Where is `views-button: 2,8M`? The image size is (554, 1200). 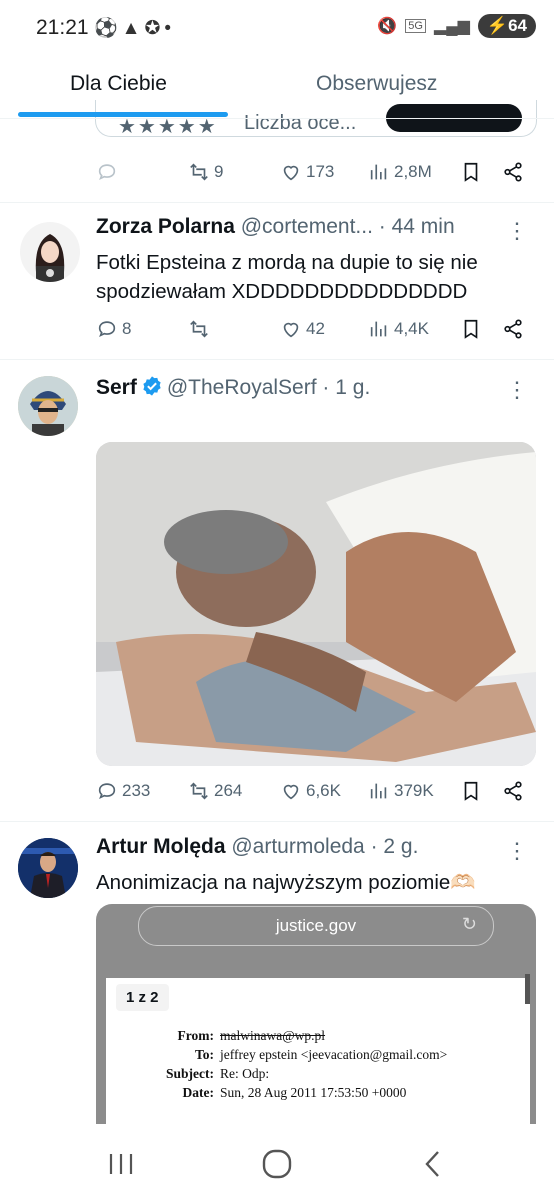
views-button: 2,8M is located at coordinates (400, 172).